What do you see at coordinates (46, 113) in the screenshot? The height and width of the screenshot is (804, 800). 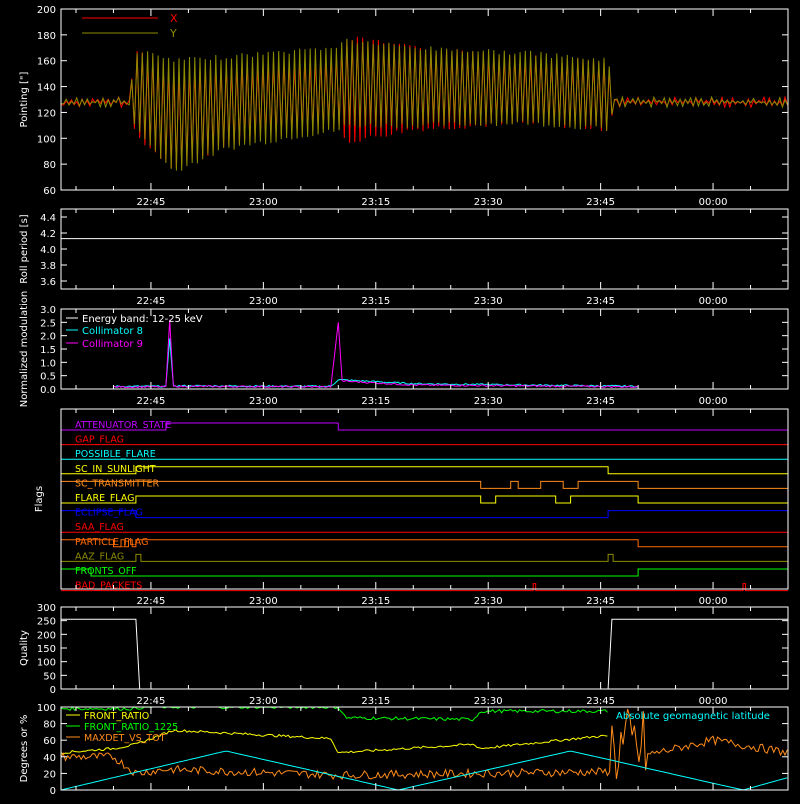 I see `pointing-ytick-label: 120` at bounding box center [46, 113].